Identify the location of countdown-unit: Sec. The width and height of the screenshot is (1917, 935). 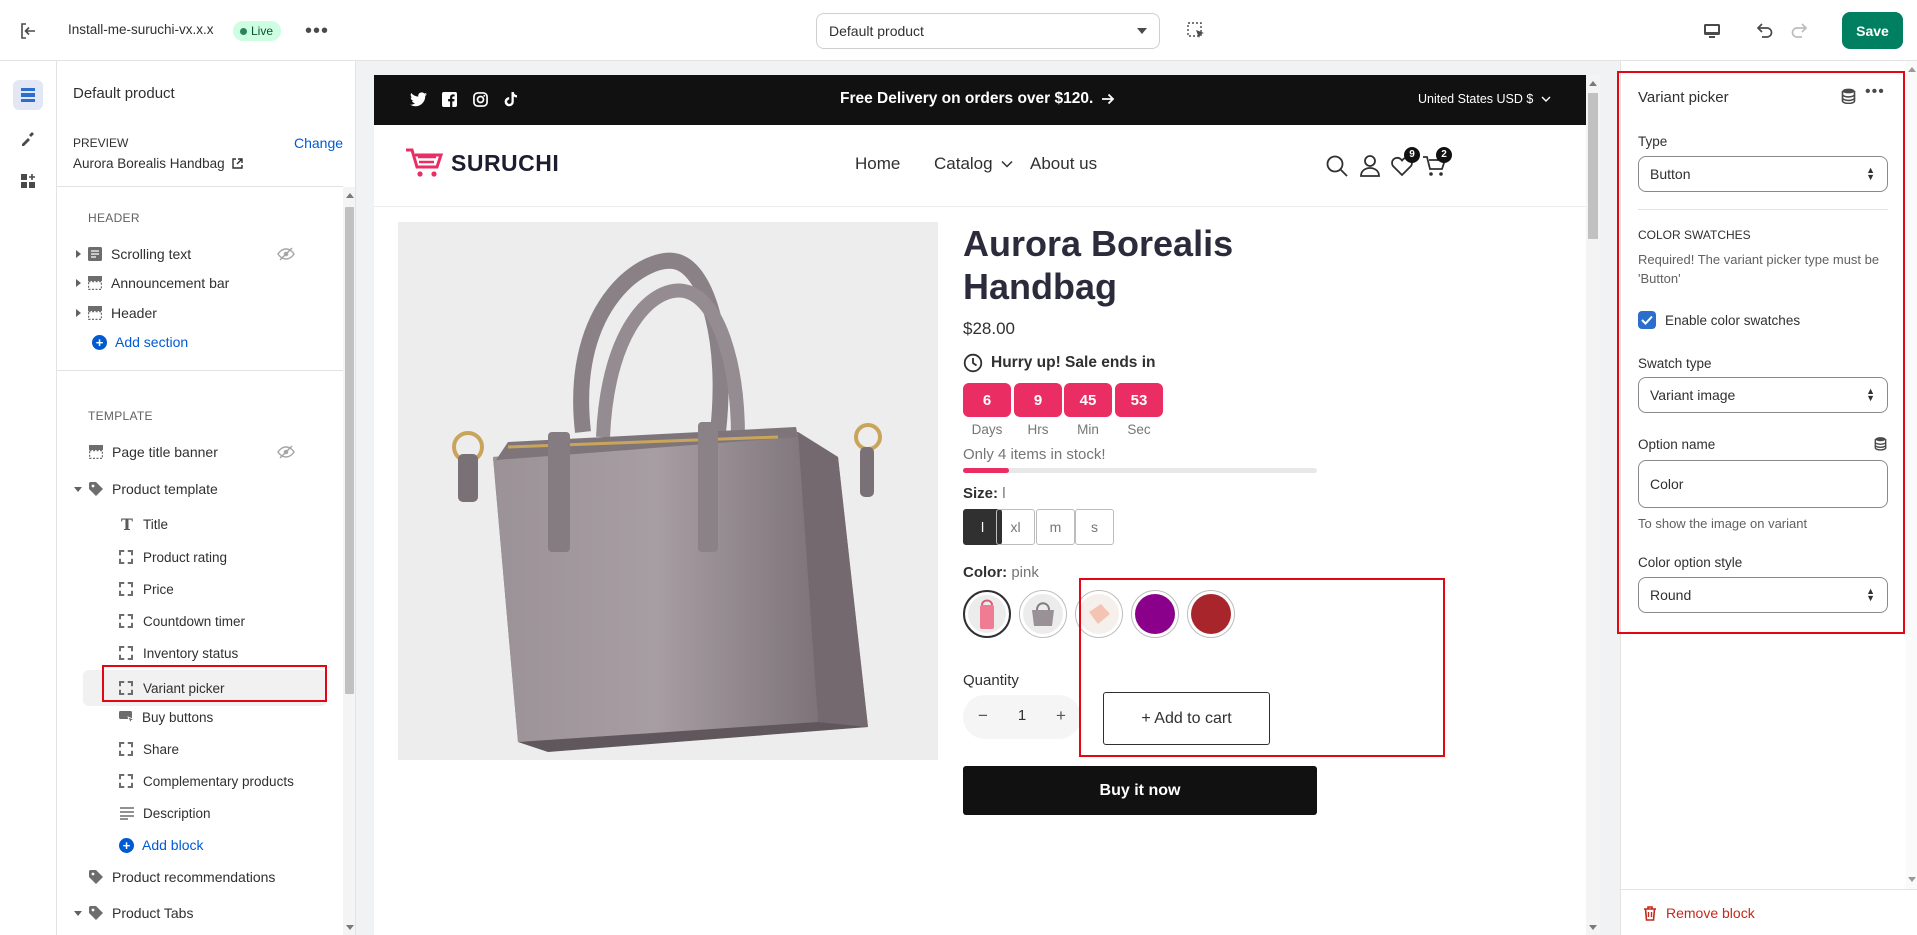
(1139, 429).